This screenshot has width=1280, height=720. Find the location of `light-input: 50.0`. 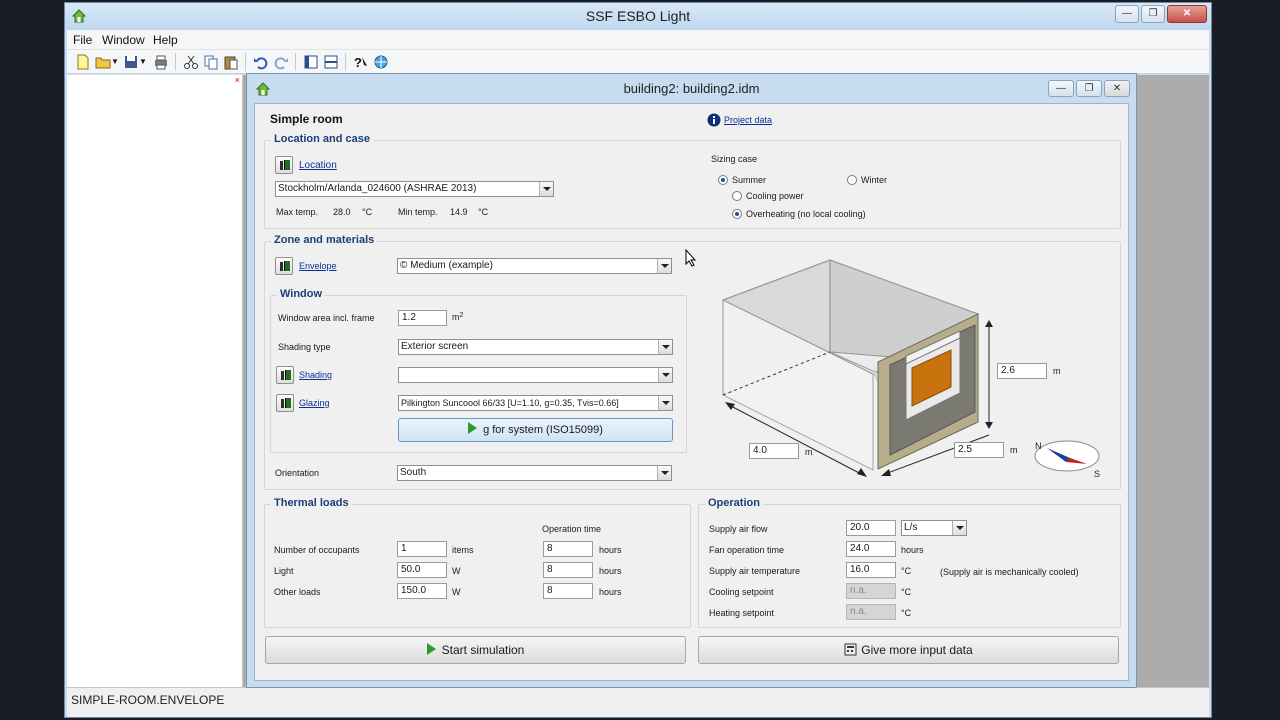

light-input: 50.0 is located at coordinates (422, 570).